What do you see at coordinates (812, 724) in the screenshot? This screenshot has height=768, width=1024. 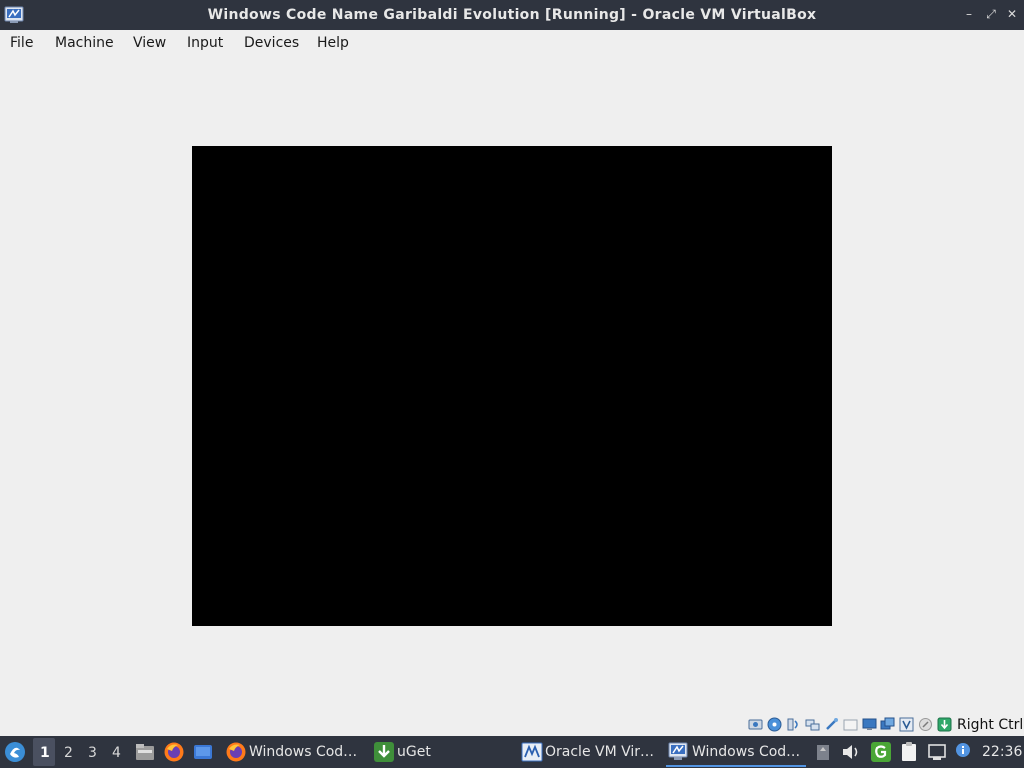 I see `network-icon` at bounding box center [812, 724].